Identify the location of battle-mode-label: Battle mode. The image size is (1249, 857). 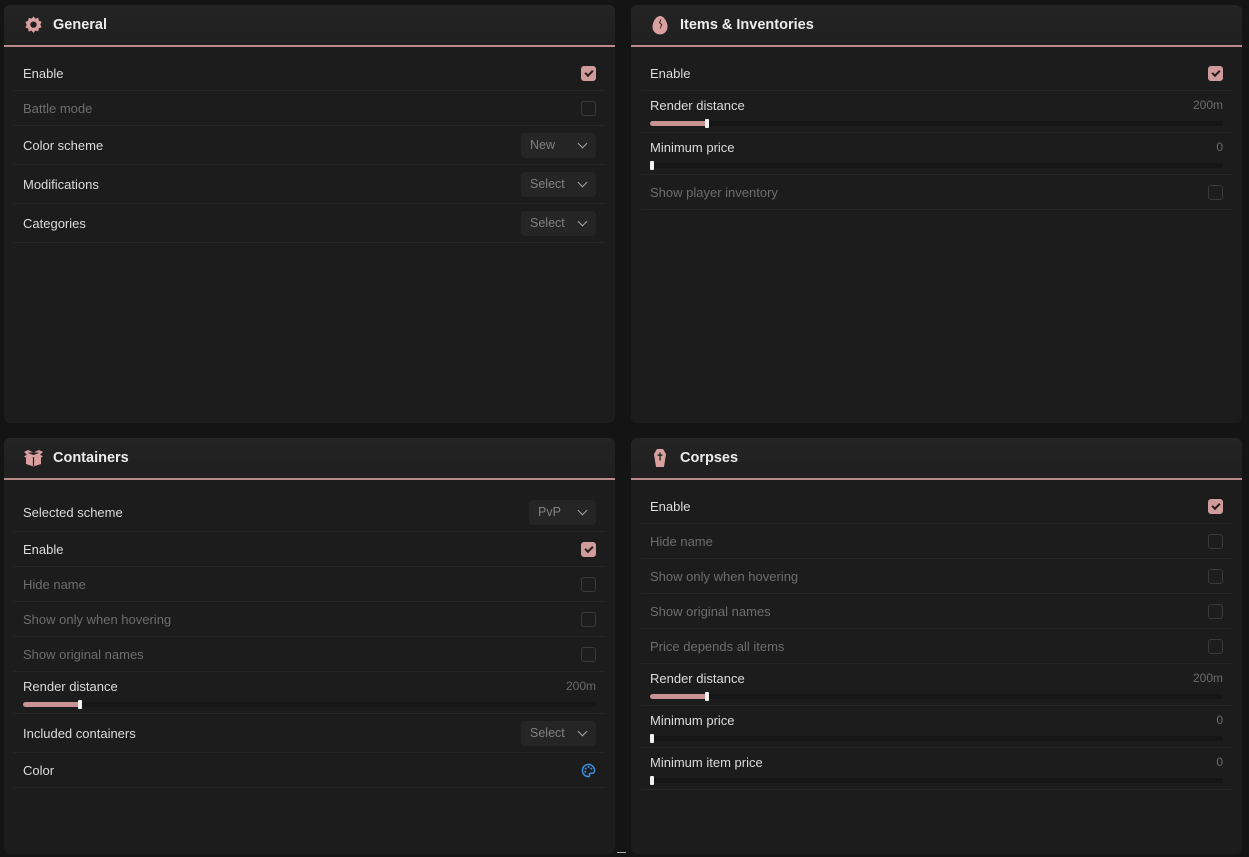
(58, 108).